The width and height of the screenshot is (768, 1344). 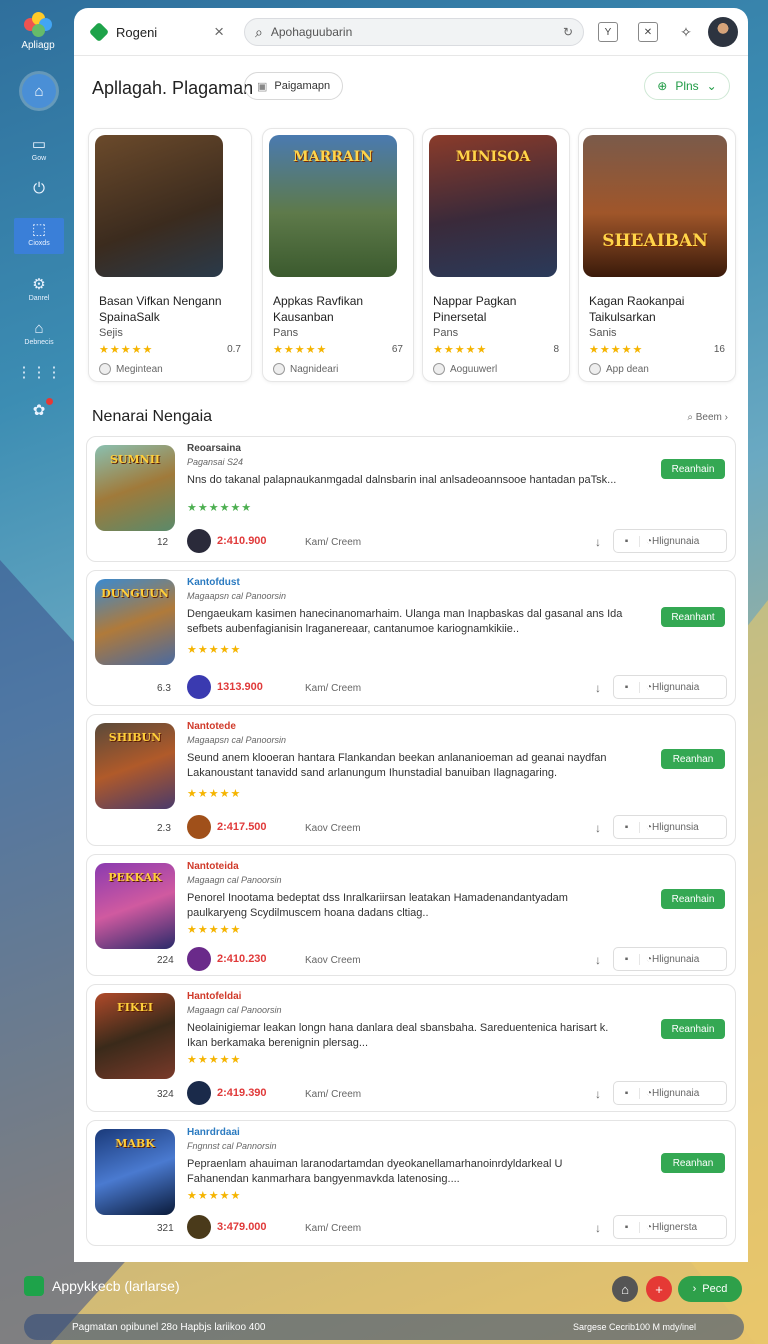 What do you see at coordinates (39, 342) in the screenshot?
I see `rail-item-label: Debnecis` at bounding box center [39, 342].